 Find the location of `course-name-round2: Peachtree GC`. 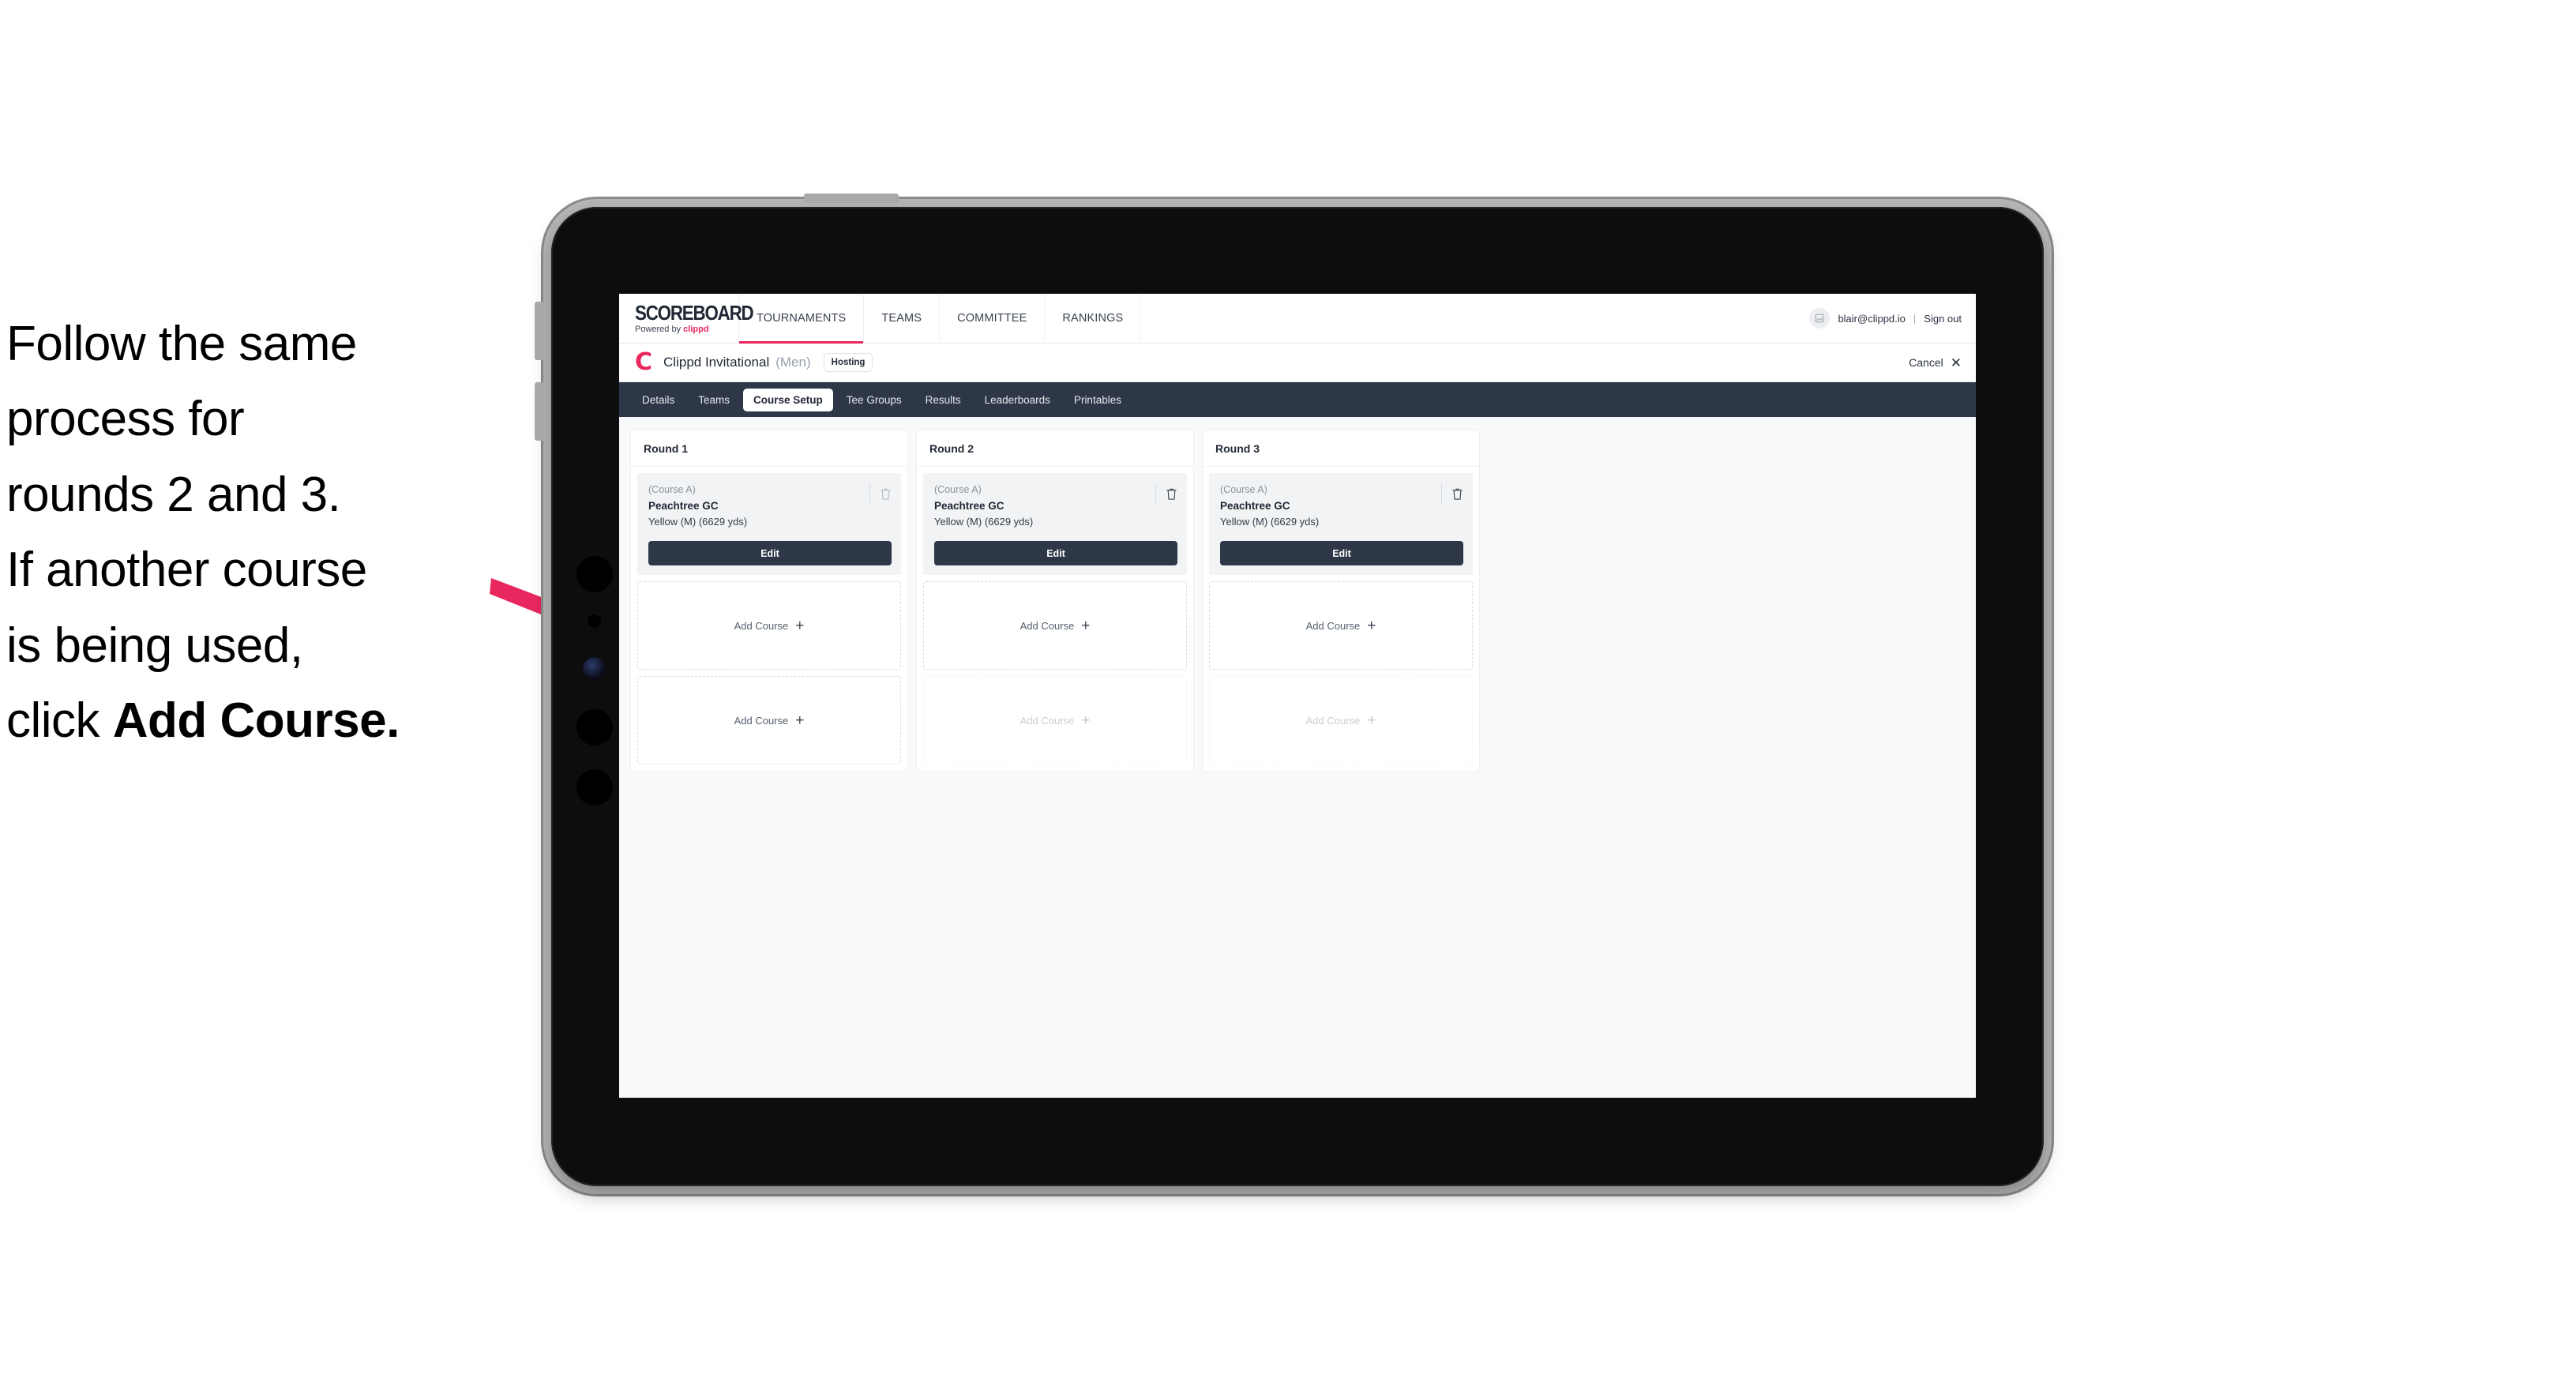

course-name-round2: Peachtree GC is located at coordinates (969, 505).